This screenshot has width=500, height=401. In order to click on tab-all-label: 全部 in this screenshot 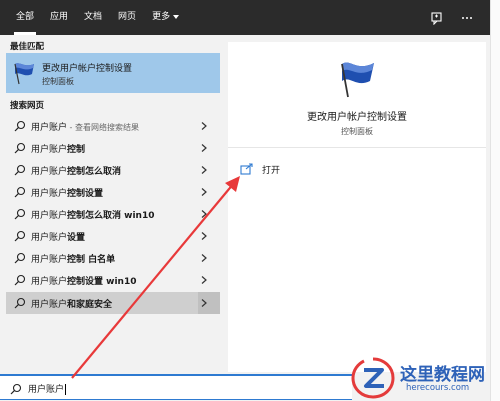, I will do `click(25, 17)`.